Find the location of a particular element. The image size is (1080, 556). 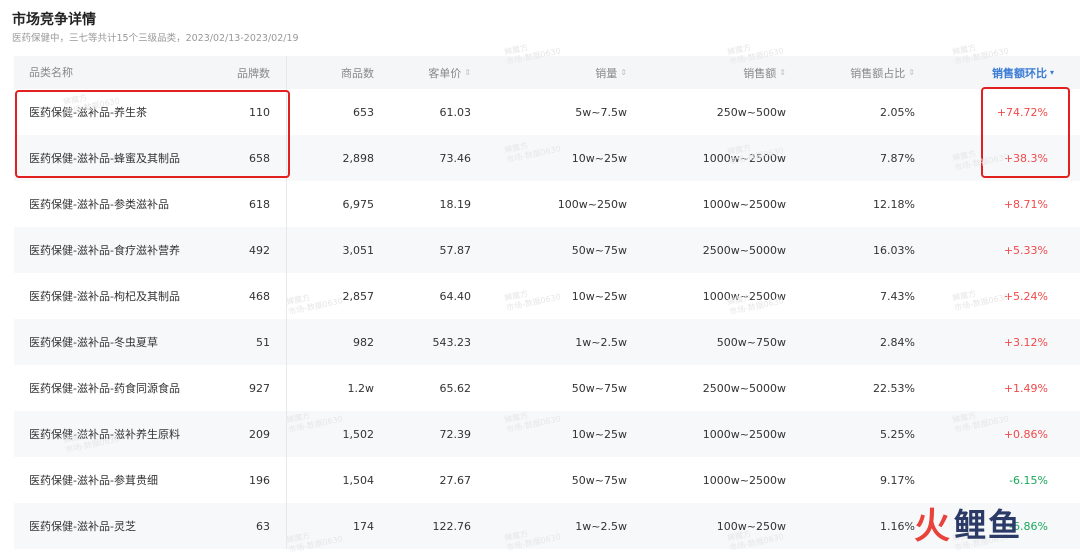

brand-count-cell: 468 is located at coordinates (259, 296).